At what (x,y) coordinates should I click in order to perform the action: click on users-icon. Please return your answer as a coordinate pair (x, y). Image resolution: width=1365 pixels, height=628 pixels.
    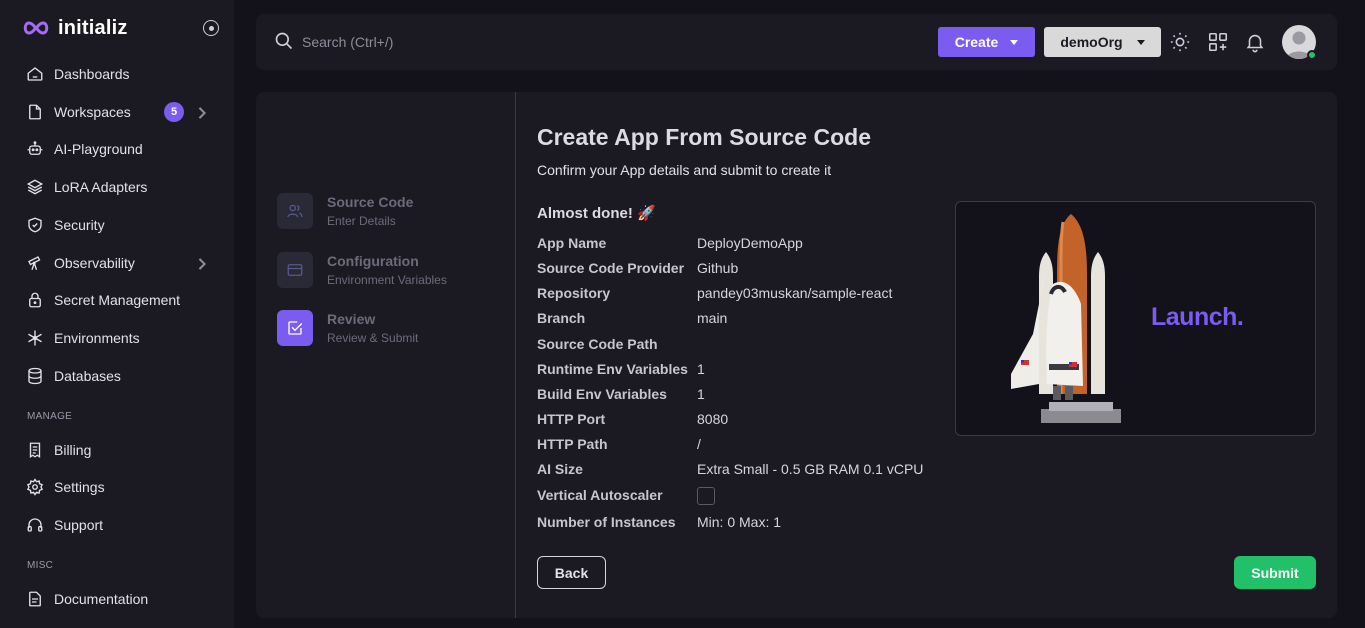
    Looking at the image, I should click on (295, 211).